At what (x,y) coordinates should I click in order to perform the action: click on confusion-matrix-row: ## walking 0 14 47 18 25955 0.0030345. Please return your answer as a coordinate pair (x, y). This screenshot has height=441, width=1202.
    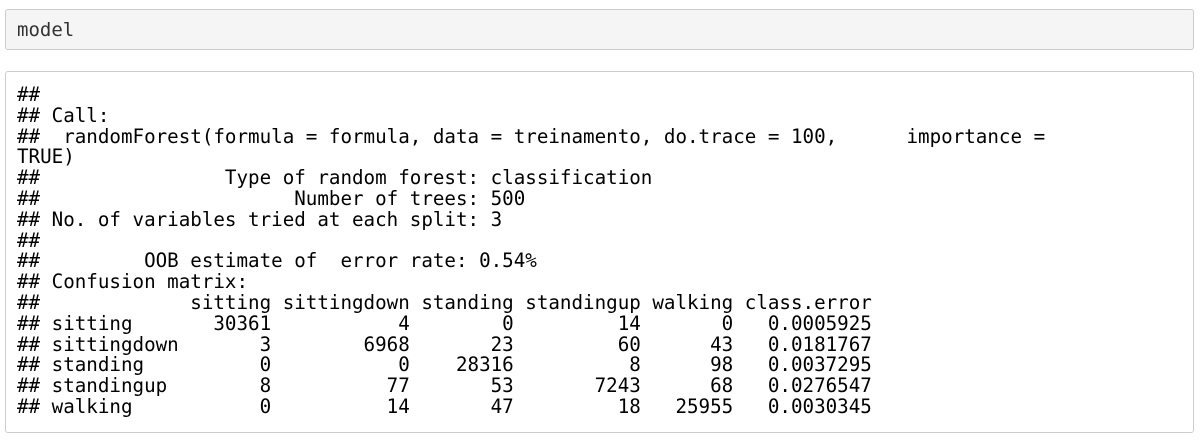
    Looking at the image, I should click on (444, 406).